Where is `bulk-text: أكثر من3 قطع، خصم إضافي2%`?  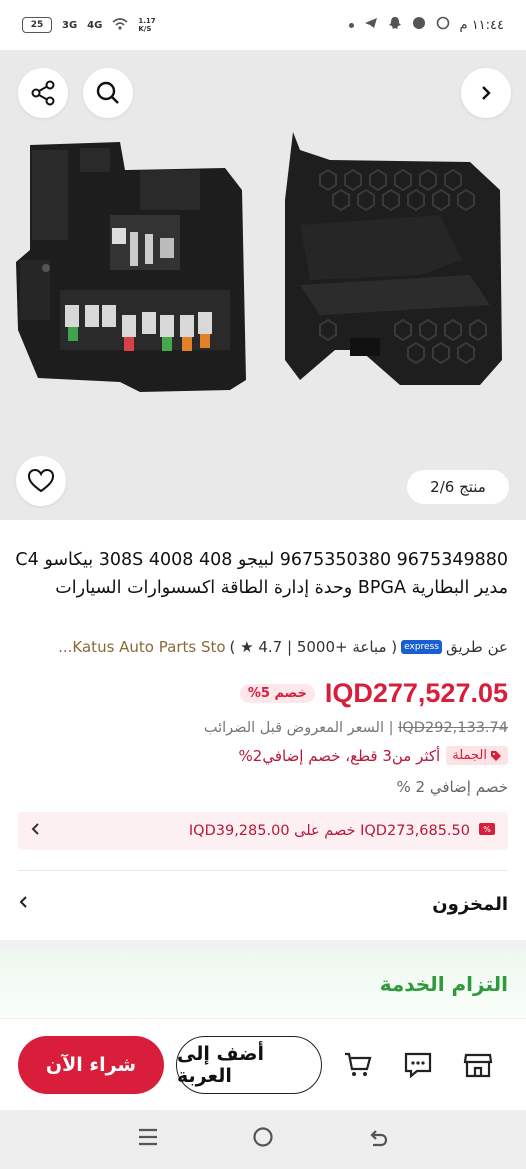 bulk-text: أكثر من3 قطع، خصم إضافي2% is located at coordinates (339, 755).